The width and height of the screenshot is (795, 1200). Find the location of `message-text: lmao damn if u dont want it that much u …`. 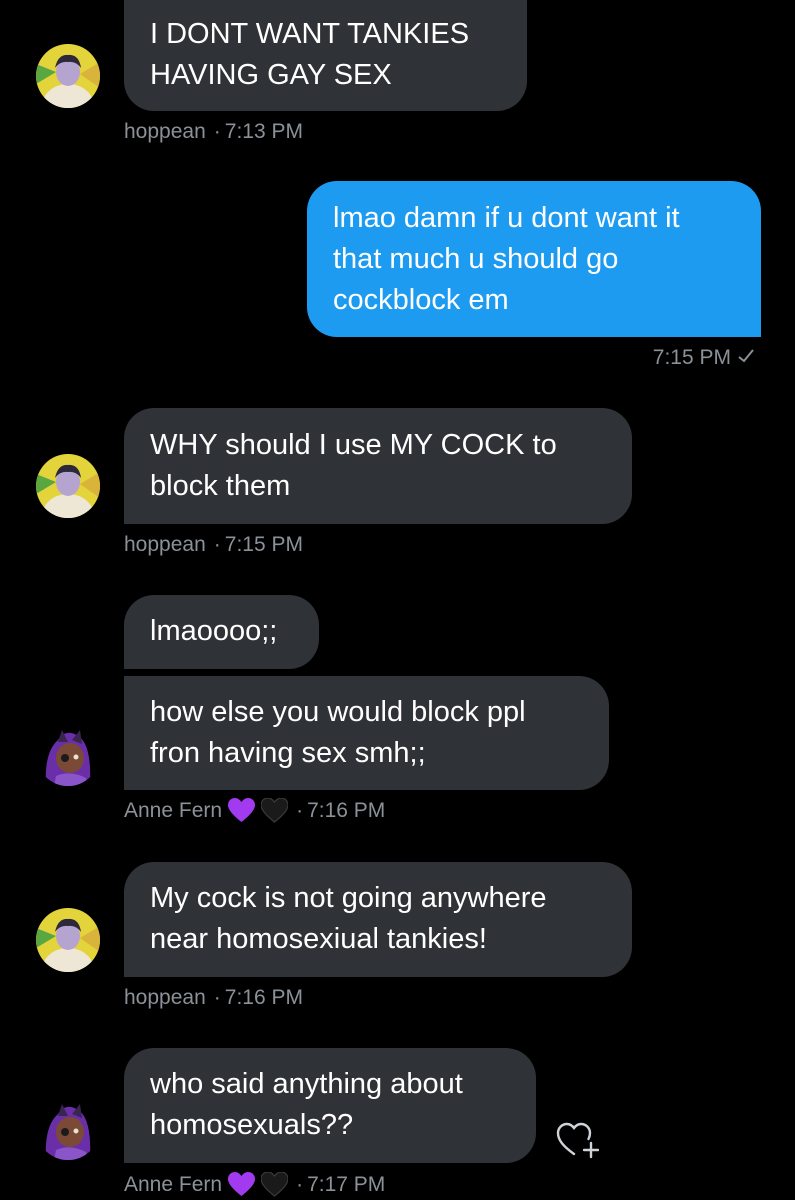

message-text: lmao damn if u dont want it that much u … is located at coordinates (506, 259).